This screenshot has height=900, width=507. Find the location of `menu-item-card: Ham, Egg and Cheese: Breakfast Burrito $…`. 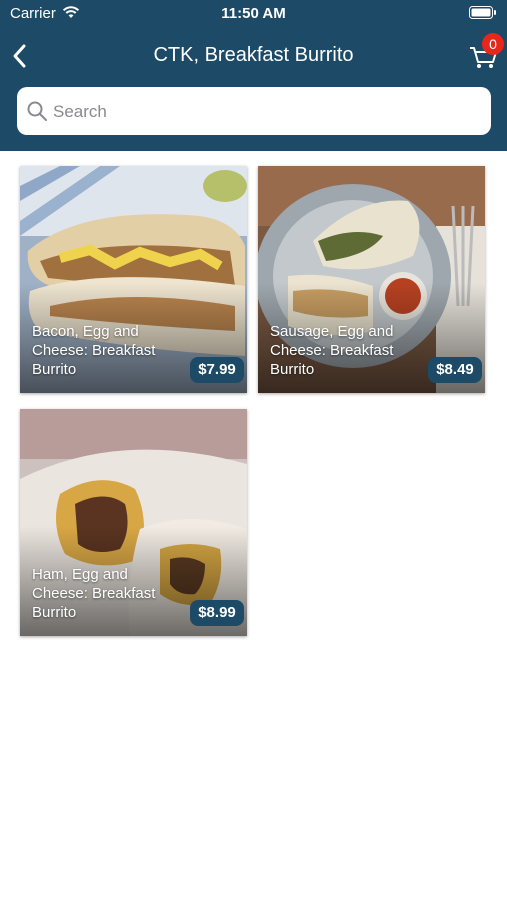

menu-item-card: Ham, Egg and Cheese: Breakfast Burrito $… is located at coordinates (133, 522).